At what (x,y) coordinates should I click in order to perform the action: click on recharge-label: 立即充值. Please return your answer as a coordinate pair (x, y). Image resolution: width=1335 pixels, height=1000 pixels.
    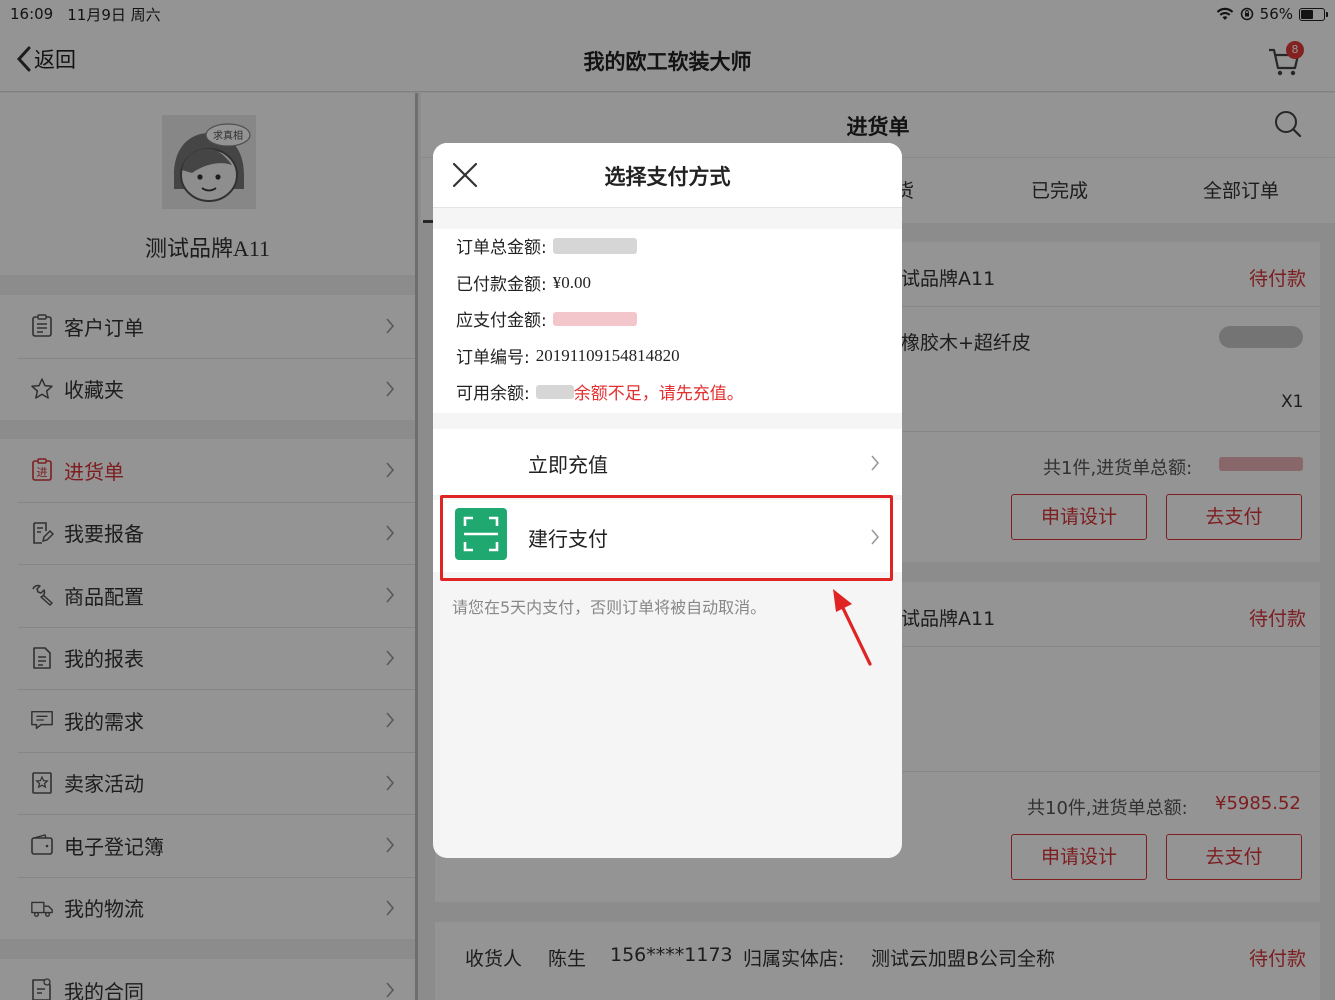
    Looking at the image, I should click on (568, 465).